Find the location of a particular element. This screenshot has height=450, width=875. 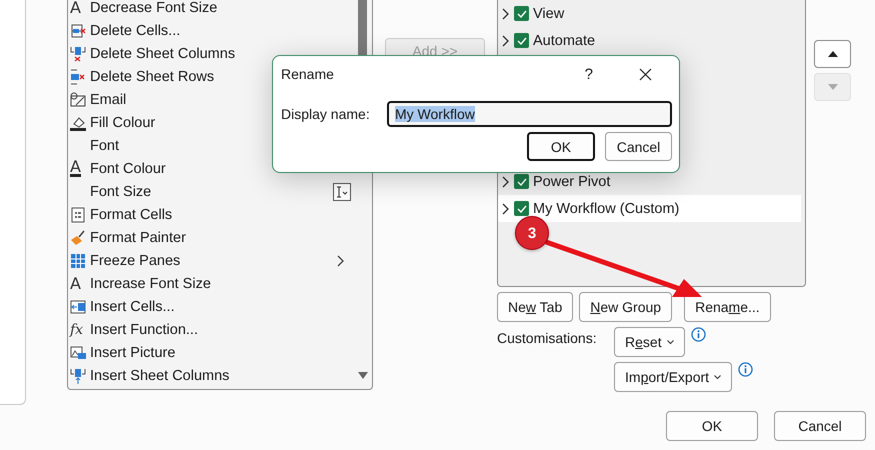

decrease-font-icon: A is located at coordinates (75, 8).